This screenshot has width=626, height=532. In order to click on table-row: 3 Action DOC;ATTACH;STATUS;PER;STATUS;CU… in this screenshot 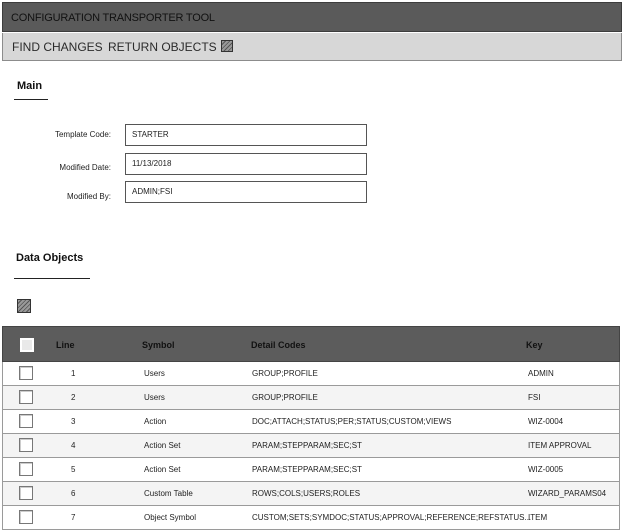, I will do `click(311, 422)`.